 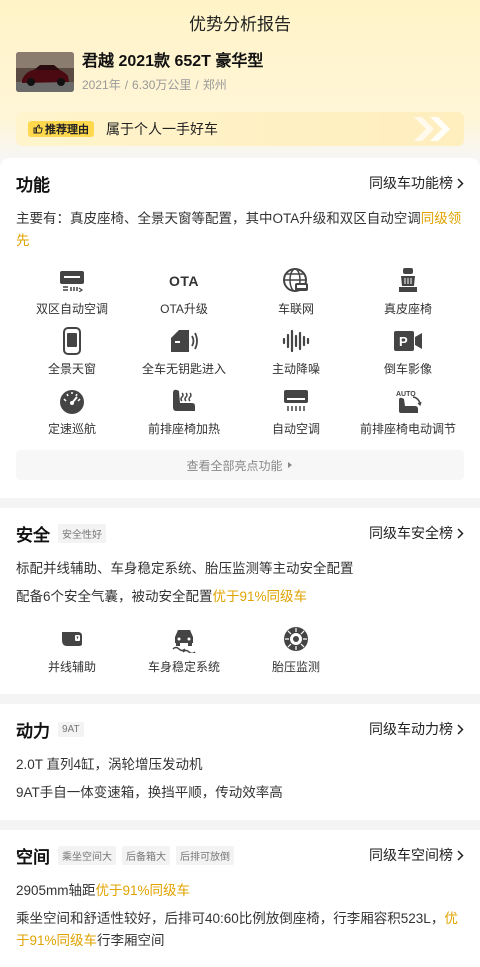 I want to click on power-ranking-label: 同级车动力榜, so click(x=411, y=729).